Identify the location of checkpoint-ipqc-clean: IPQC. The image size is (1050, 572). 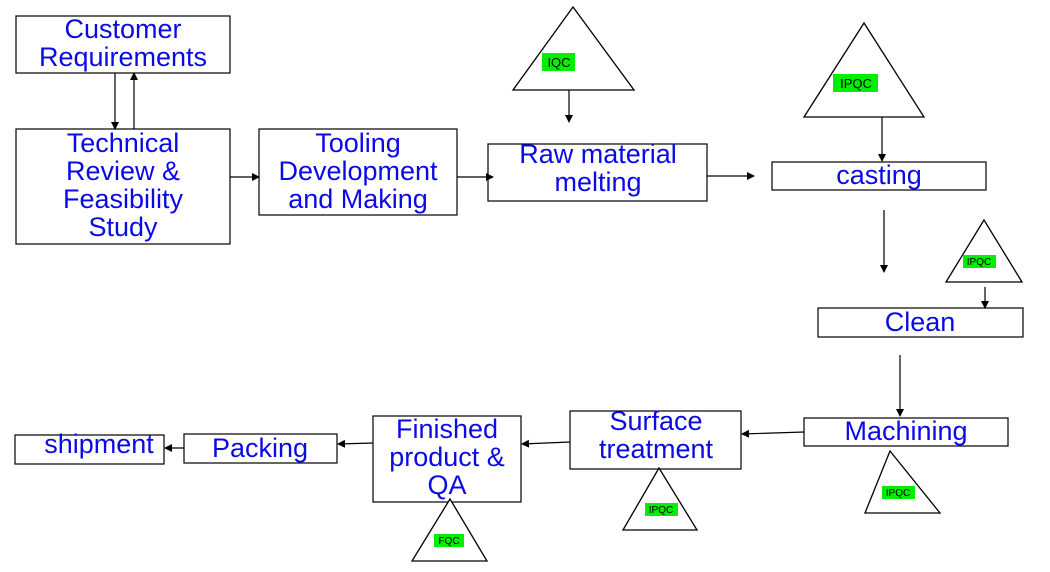
(984, 250).